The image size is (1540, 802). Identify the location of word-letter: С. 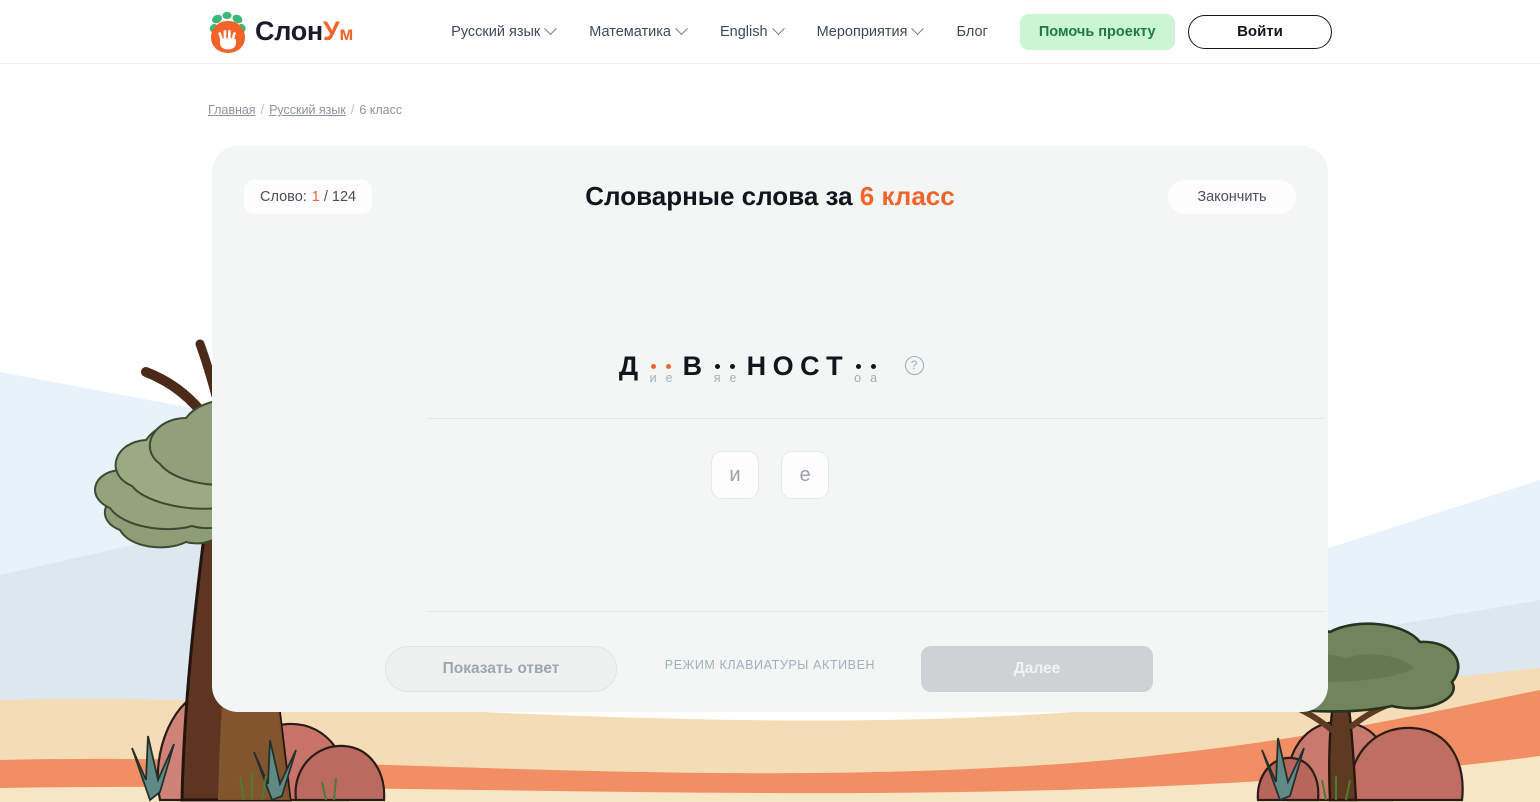
(811, 366).